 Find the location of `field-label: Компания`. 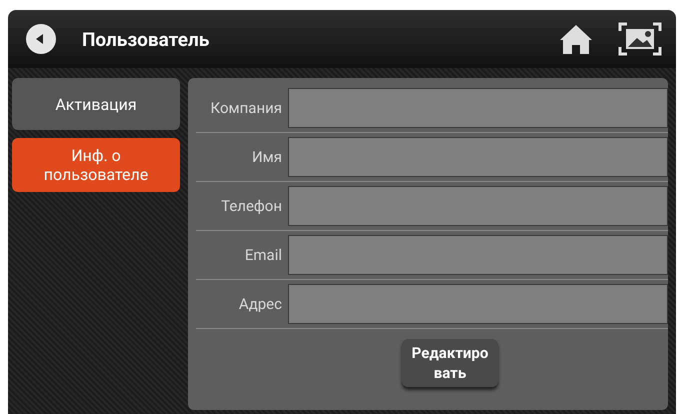

field-label: Компания is located at coordinates (246, 108).